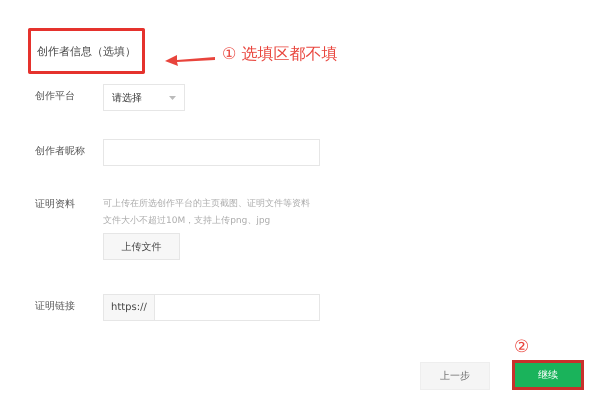 The image size is (600, 408). What do you see at coordinates (206, 204) in the screenshot?
I see `hint-text: 可上传在所选创作平台的主页截图、证明文件等资料` at bounding box center [206, 204].